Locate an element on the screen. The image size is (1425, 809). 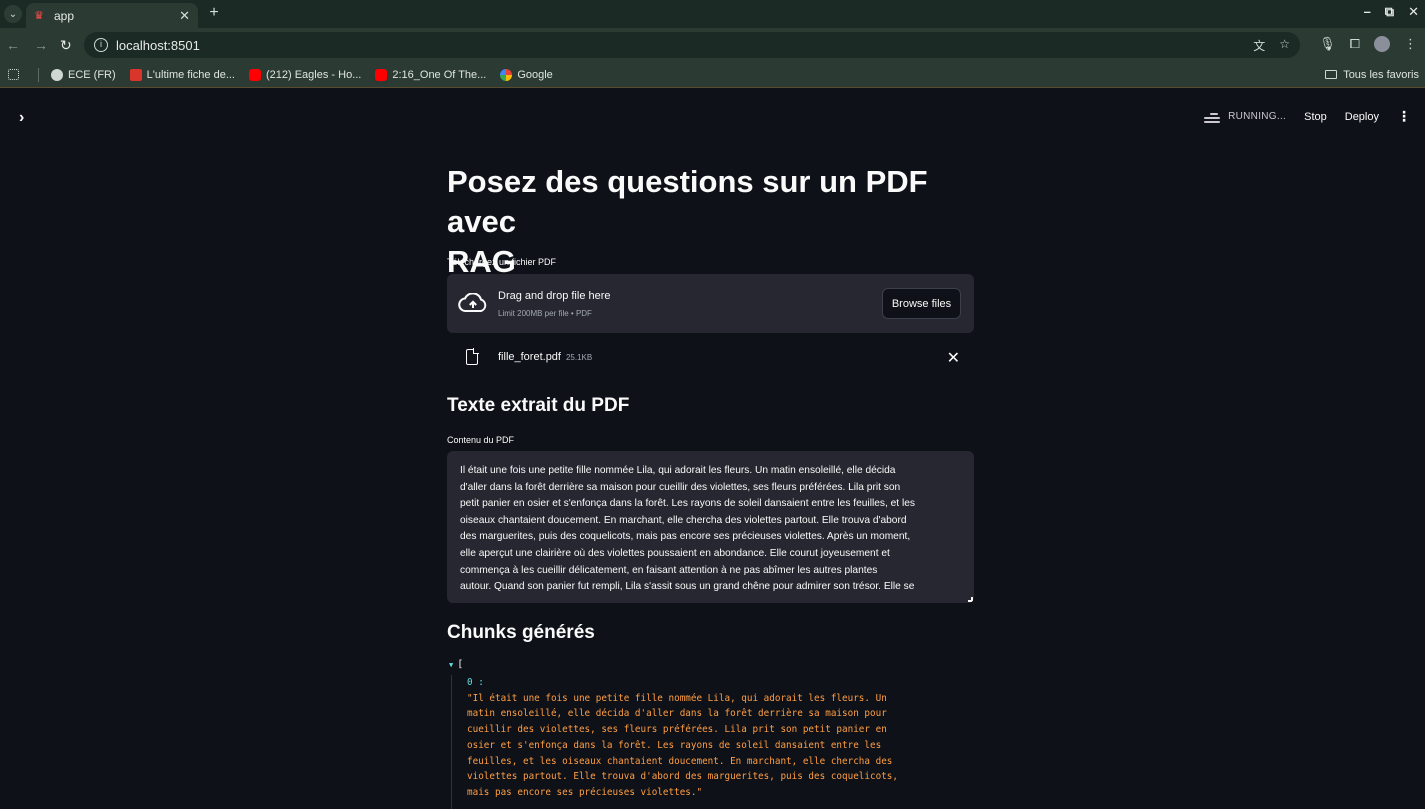
remove-file-icon: ✕ is located at coordinates (953, 358).